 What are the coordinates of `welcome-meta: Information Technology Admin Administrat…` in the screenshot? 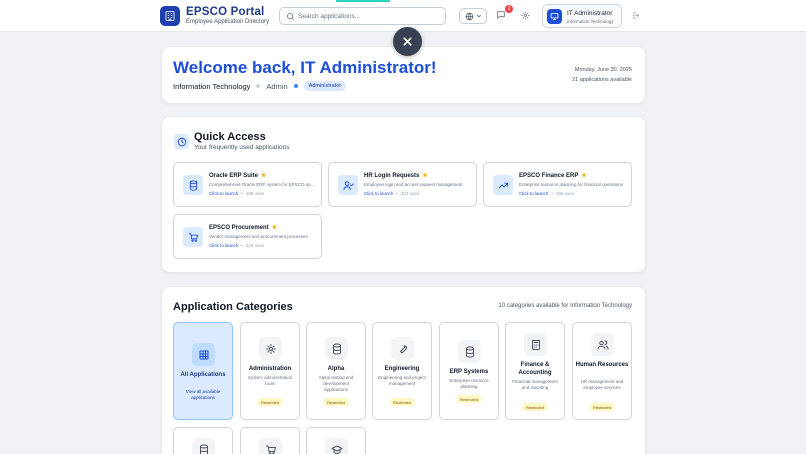 It's located at (260, 86).